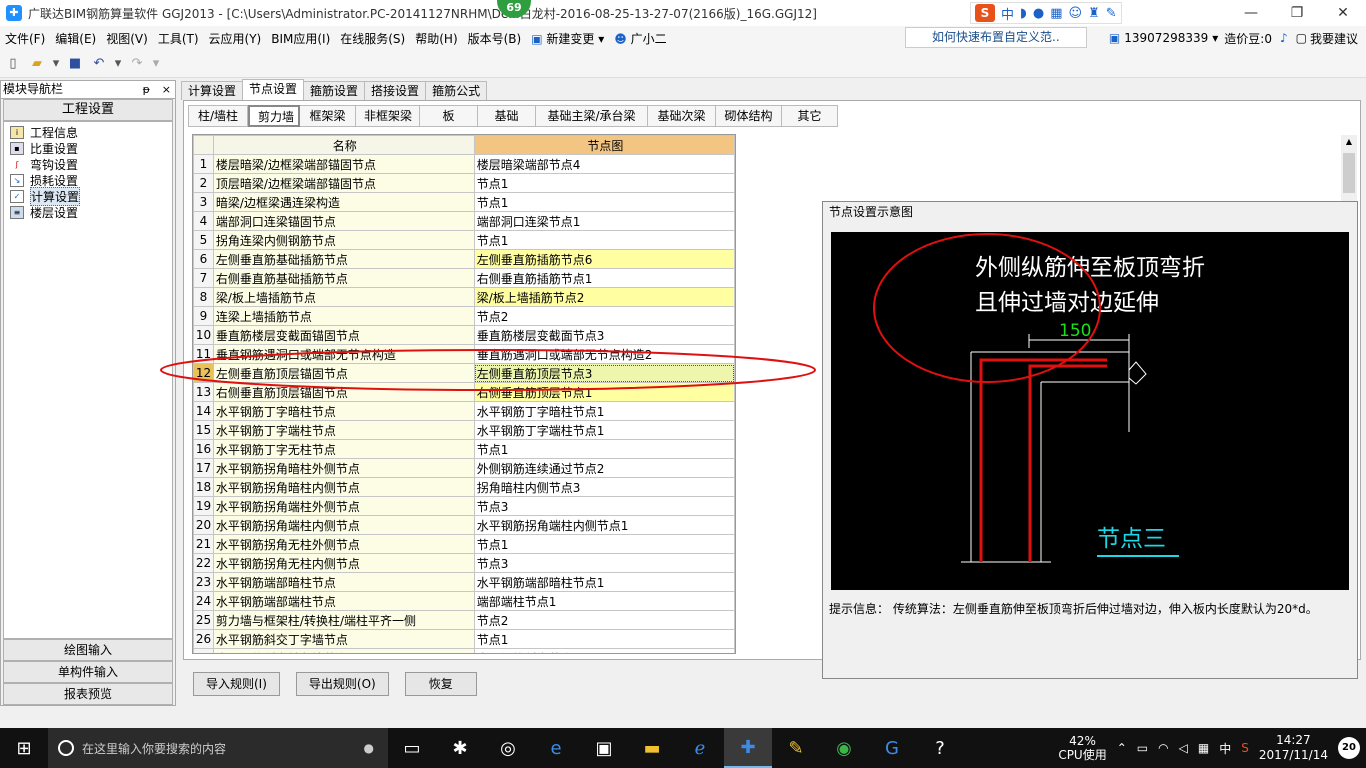  Describe the element at coordinates (464, 430) in the screenshot. I see `table-row: 15 水平钢筋丁字端柱节点 水平钢筋丁字端柱节点1` at that location.